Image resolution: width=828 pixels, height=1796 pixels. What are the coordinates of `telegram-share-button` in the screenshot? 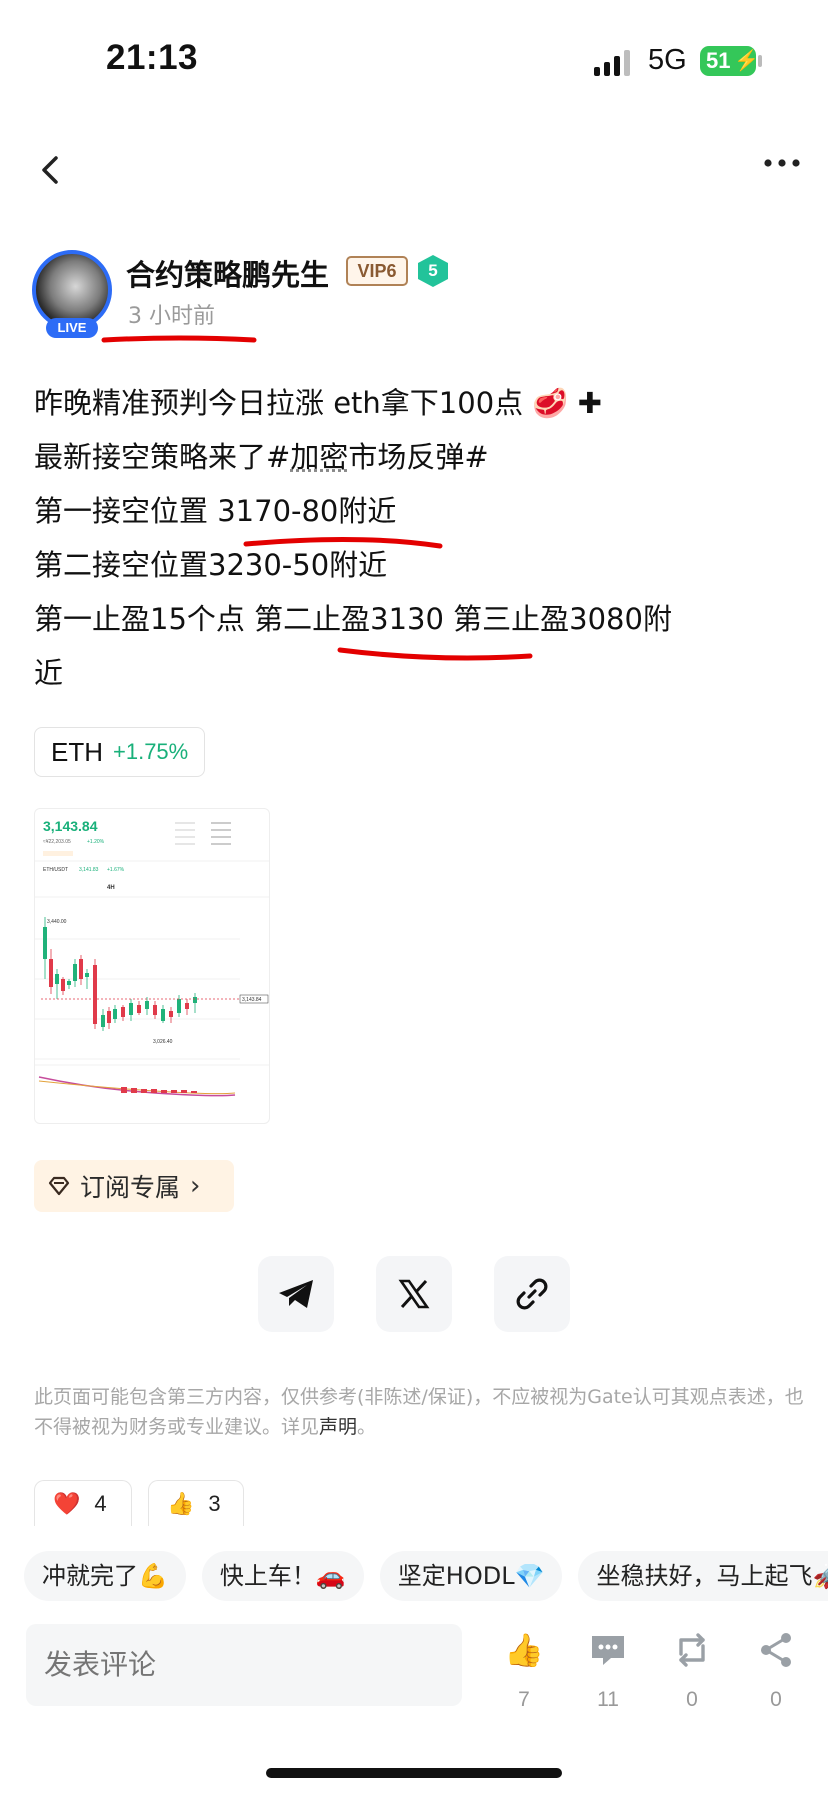 It's located at (296, 1294).